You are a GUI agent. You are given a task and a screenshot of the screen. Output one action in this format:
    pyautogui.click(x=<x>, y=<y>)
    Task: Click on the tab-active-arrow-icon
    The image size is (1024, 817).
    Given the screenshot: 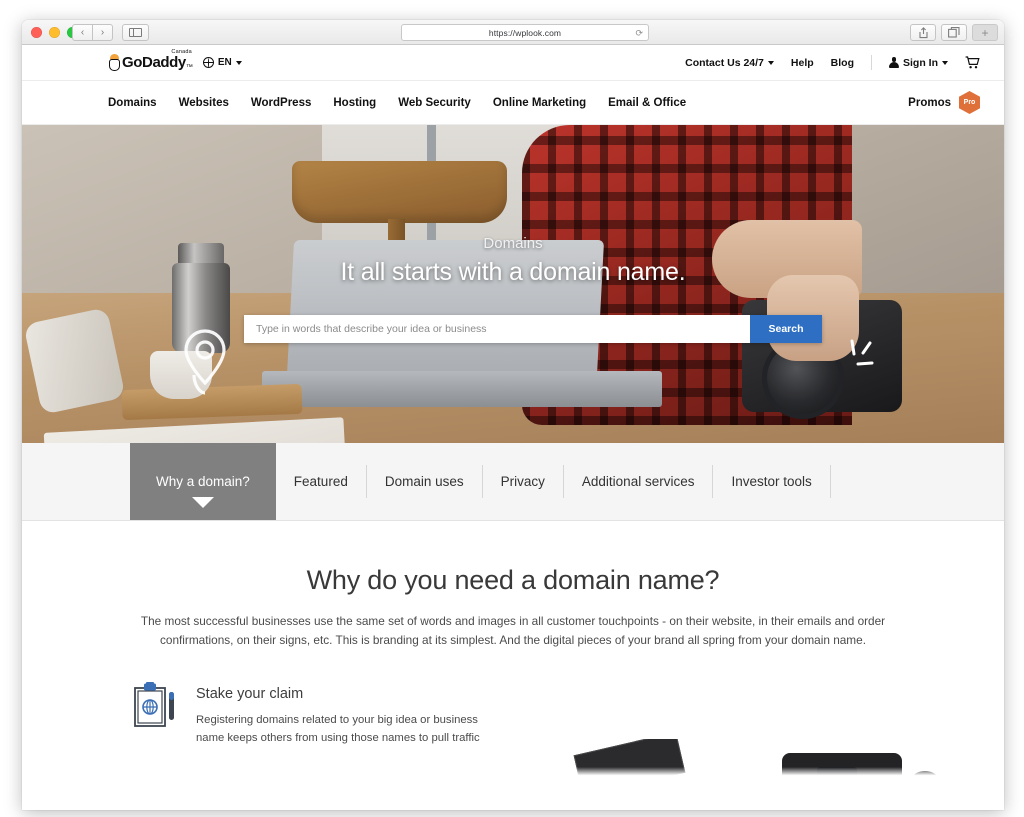 What is the action you would take?
    pyautogui.click(x=202, y=502)
    